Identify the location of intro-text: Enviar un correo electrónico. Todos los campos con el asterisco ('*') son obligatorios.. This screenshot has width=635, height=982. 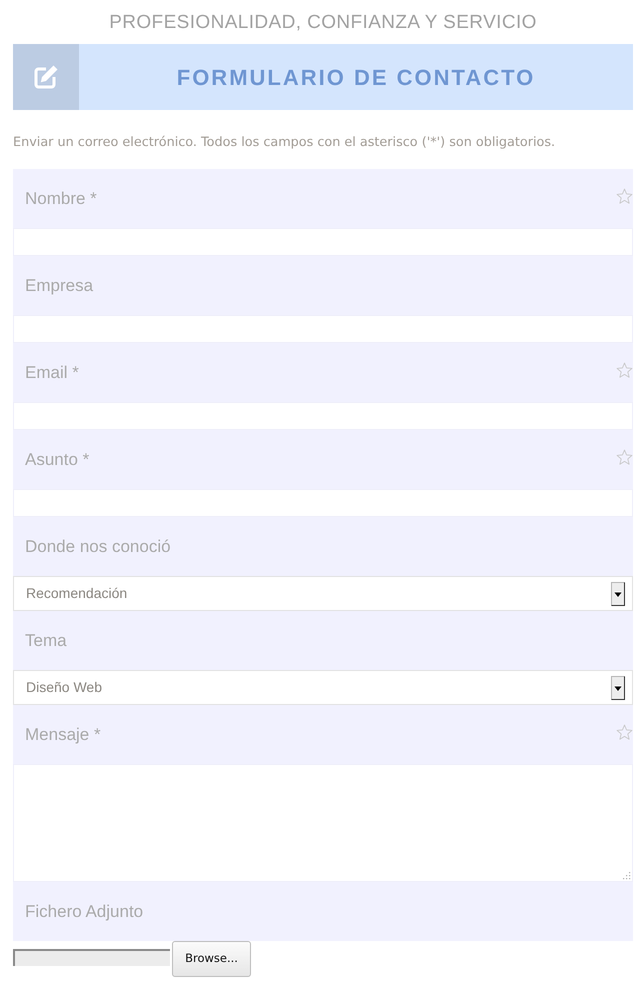
(284, 143).